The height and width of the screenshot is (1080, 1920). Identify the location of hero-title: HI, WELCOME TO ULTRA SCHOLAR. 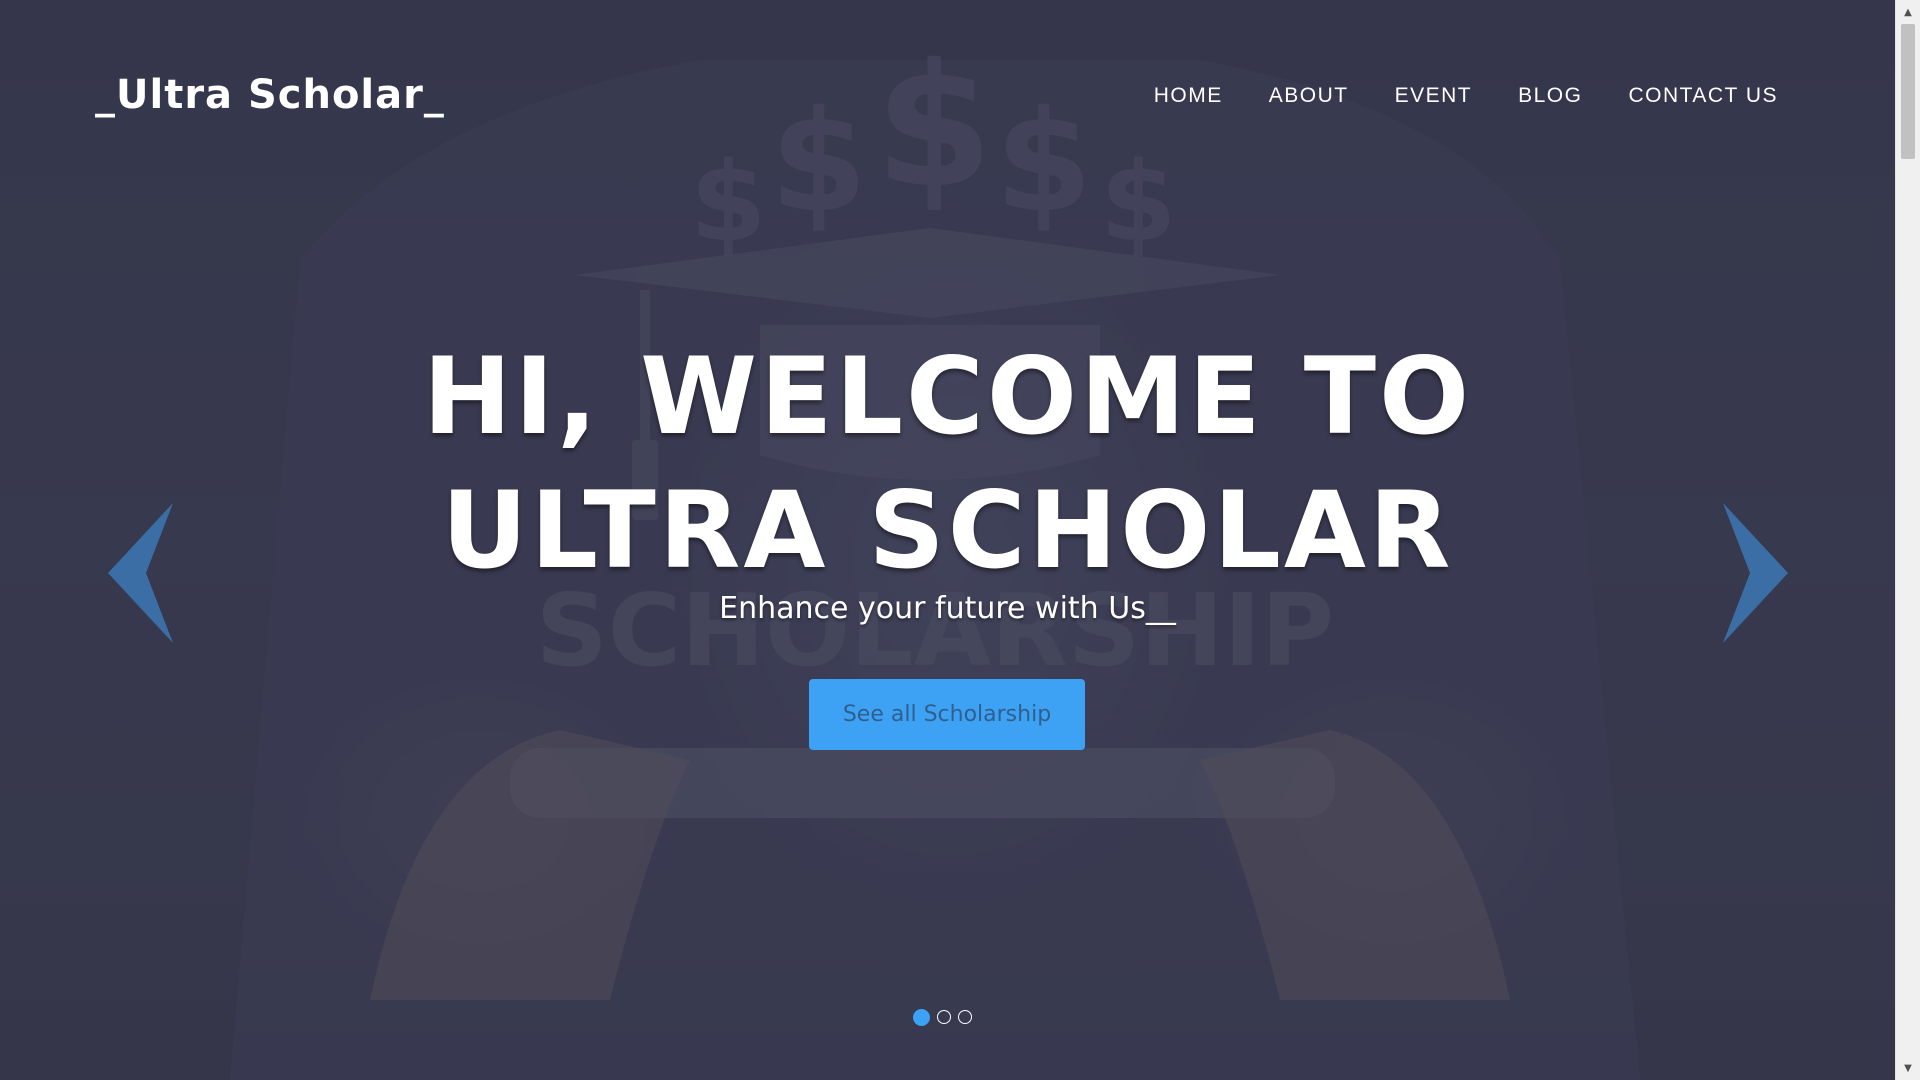
(947, 463).